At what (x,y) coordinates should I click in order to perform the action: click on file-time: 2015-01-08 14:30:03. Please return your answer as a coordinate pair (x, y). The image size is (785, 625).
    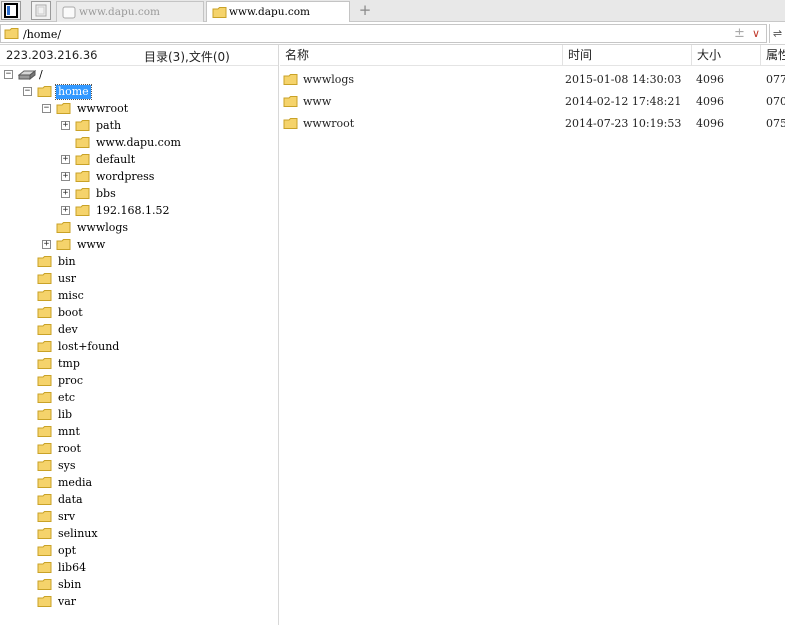
    Looking at the image, I should click on (623, 79).